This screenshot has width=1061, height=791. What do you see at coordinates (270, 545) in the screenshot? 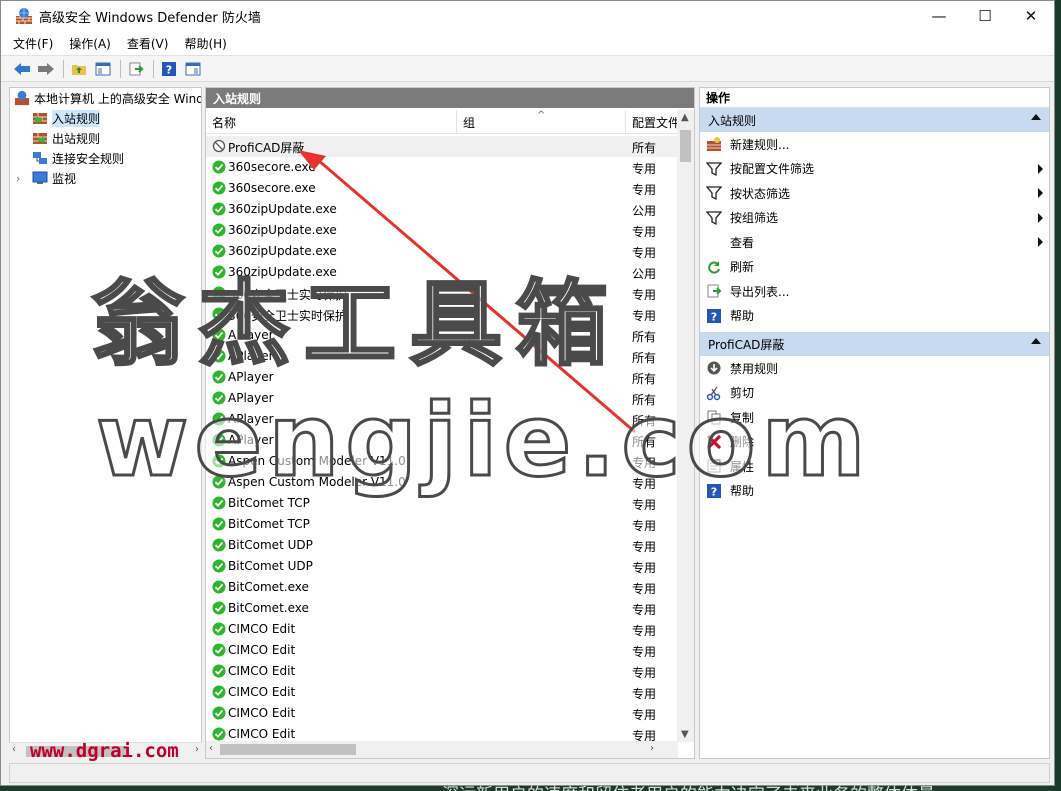
I see `rule-name: BitComet UDP` at bounding box center [270, 545].